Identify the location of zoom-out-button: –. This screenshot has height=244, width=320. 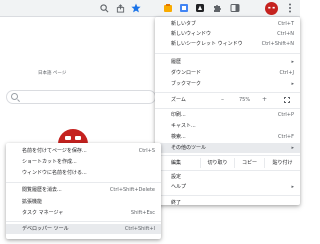
(222, 100).